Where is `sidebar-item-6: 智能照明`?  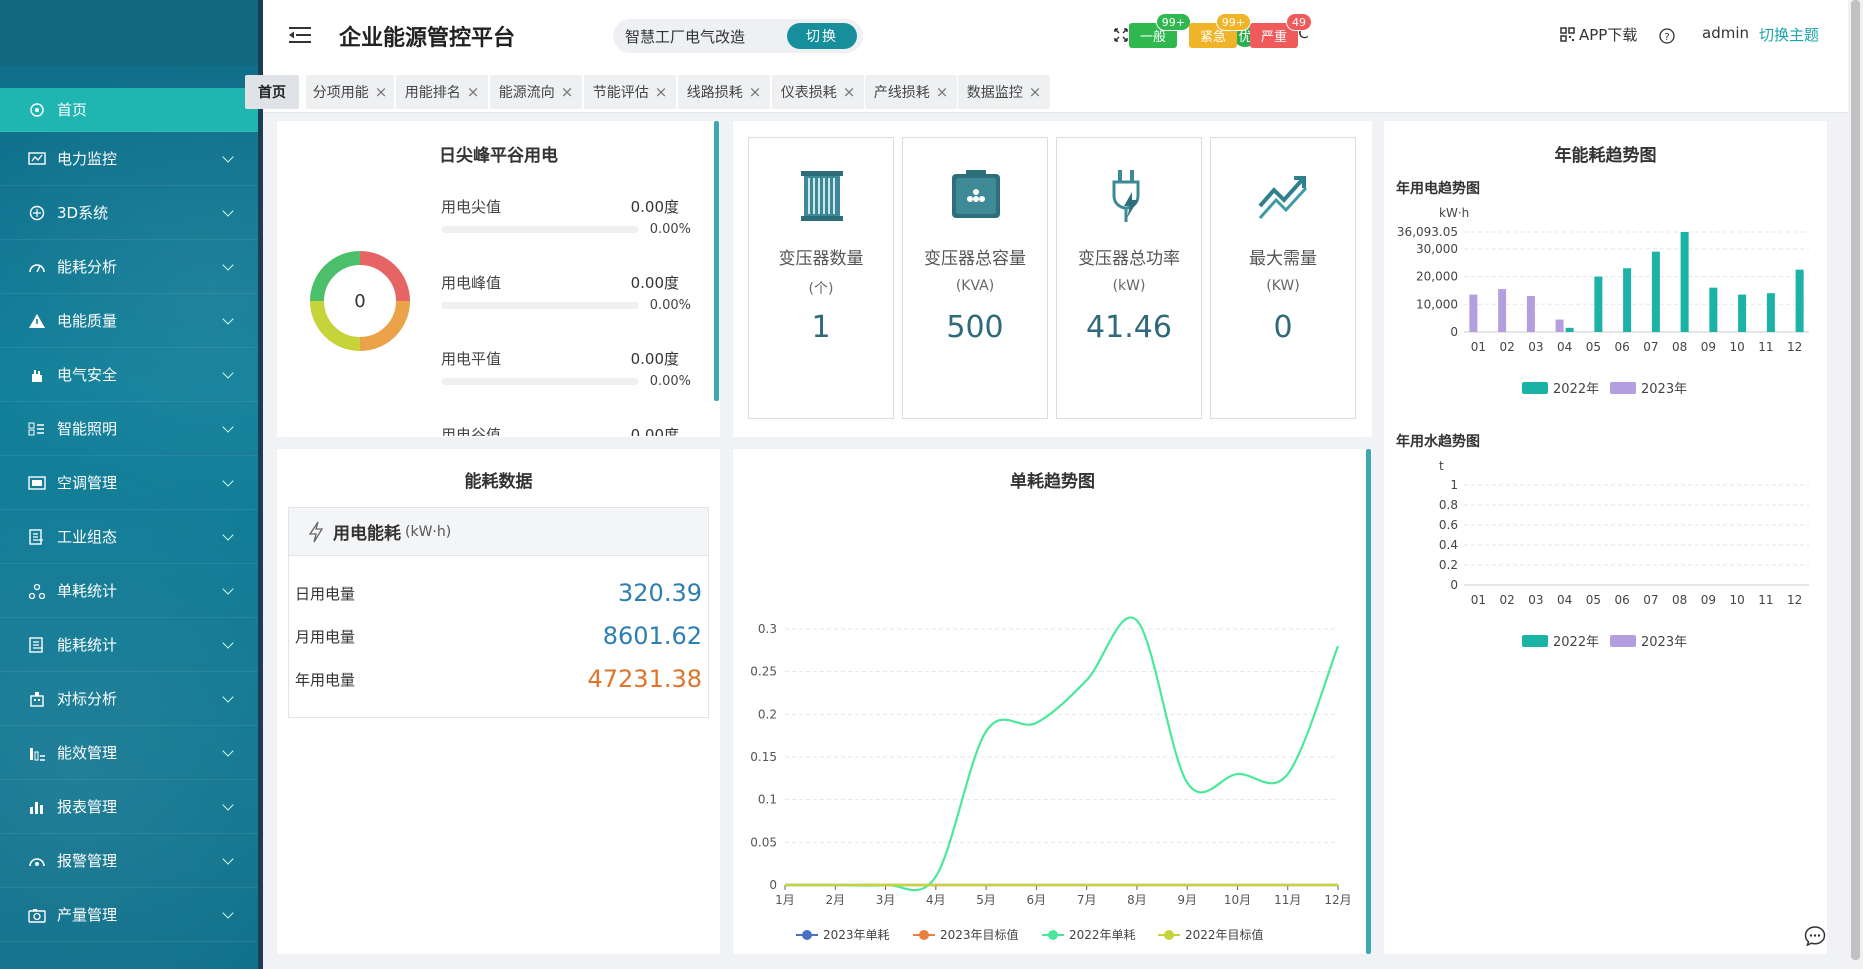 sidebar-item-6: 智能照明 is located at coordinates (129, 429).